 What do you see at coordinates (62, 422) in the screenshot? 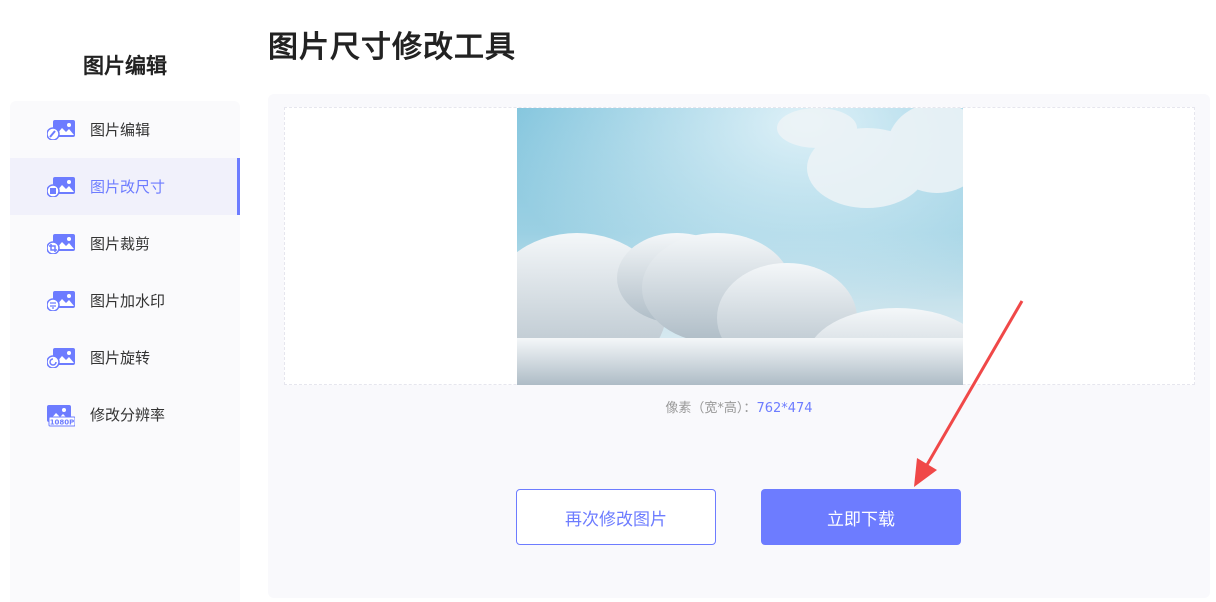
I see `resolution-badge: 1080P` at bounding box center [62, 422].